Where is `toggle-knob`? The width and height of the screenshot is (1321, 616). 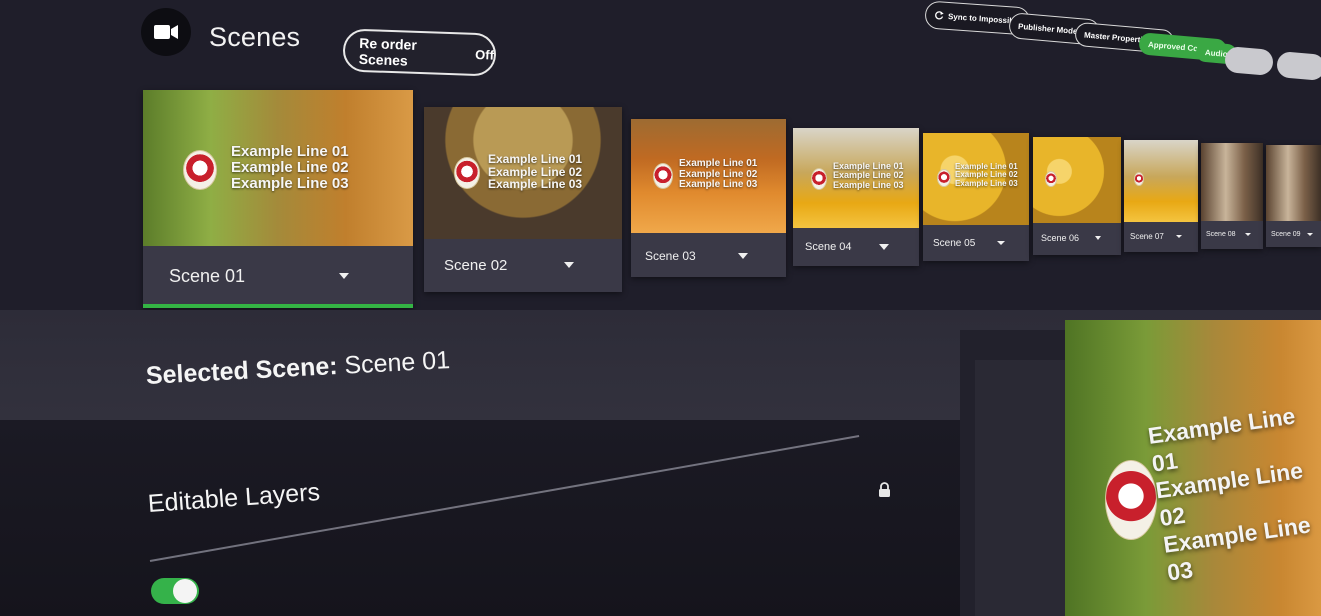 toggle-knob is located at coordinates (185, 591).